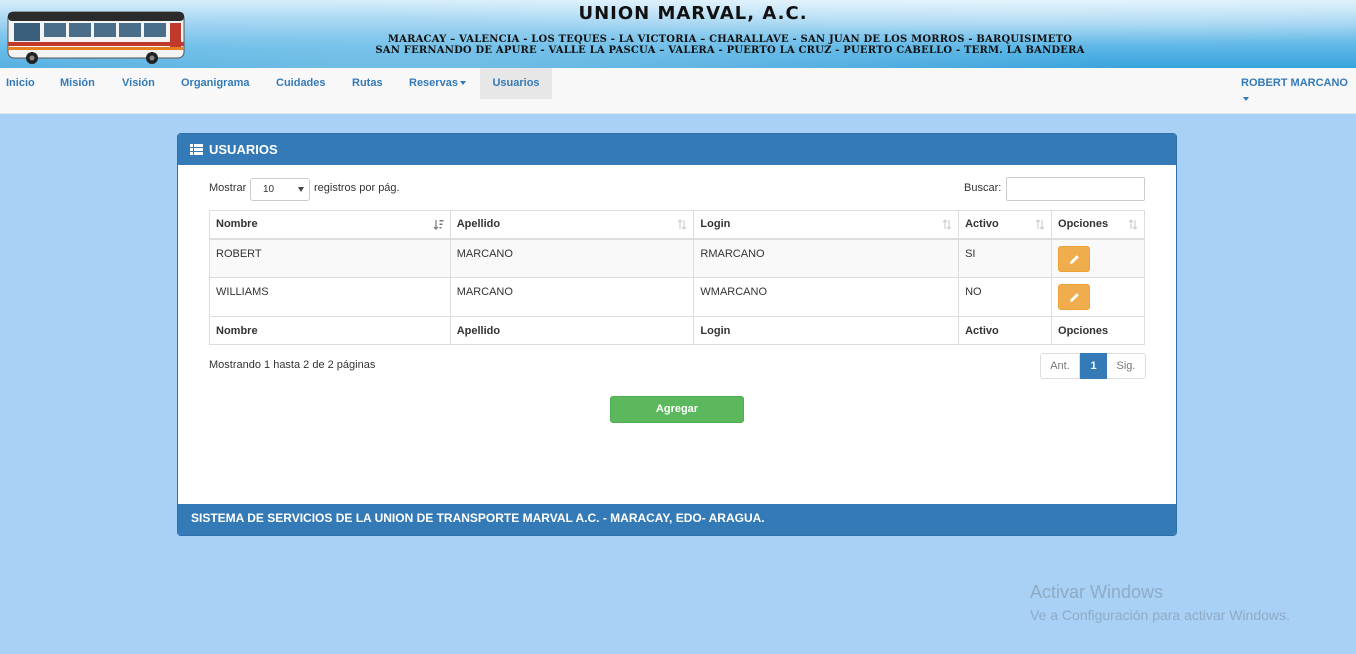 The width and height of the screenshot is (1356, 654). I want to click on nav-item-rutas: Rutas, so click(367, 83).